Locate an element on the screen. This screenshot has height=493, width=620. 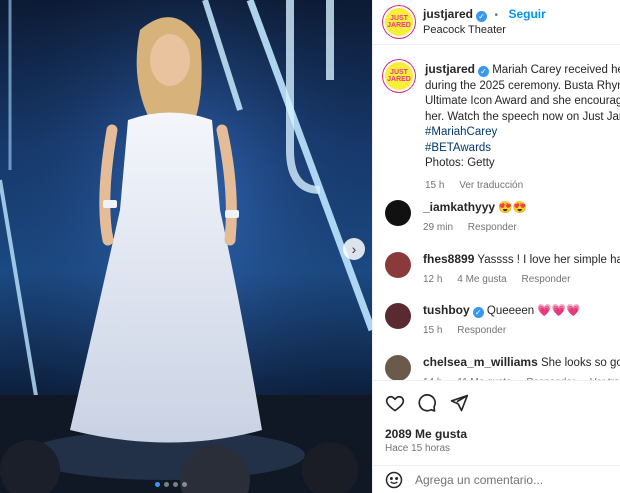
comment-icon is located at coordinates (427, 403).